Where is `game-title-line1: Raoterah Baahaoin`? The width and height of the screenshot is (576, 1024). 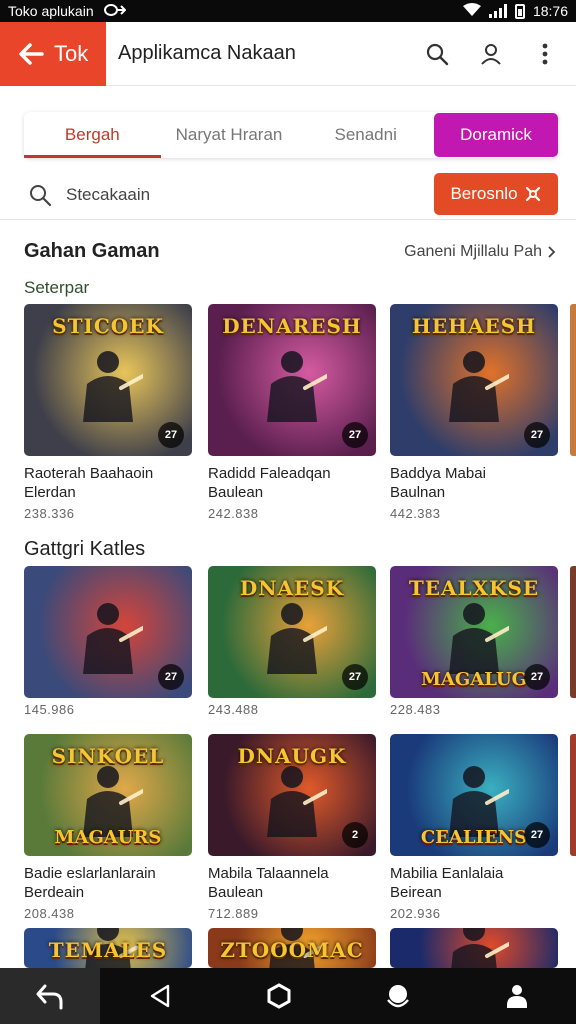
game-title-line1: Raoterah Baahaoin is located at coordinates (89, 473).